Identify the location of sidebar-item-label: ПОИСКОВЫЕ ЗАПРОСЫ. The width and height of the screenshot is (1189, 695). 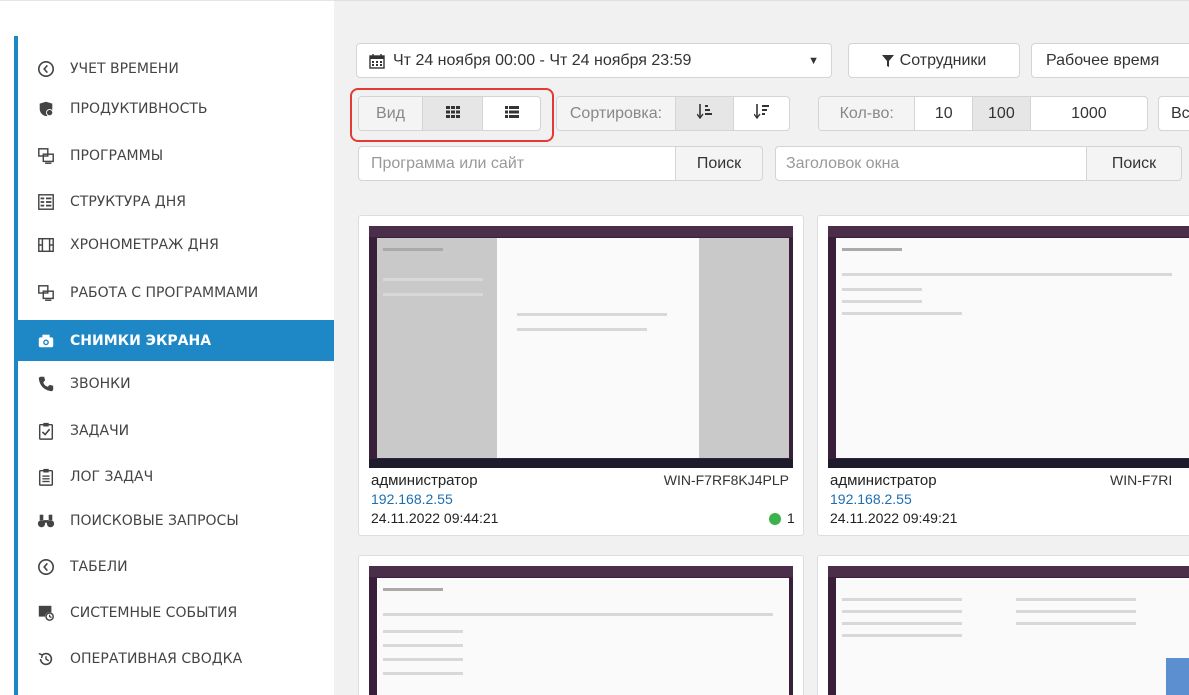
(154, 521).